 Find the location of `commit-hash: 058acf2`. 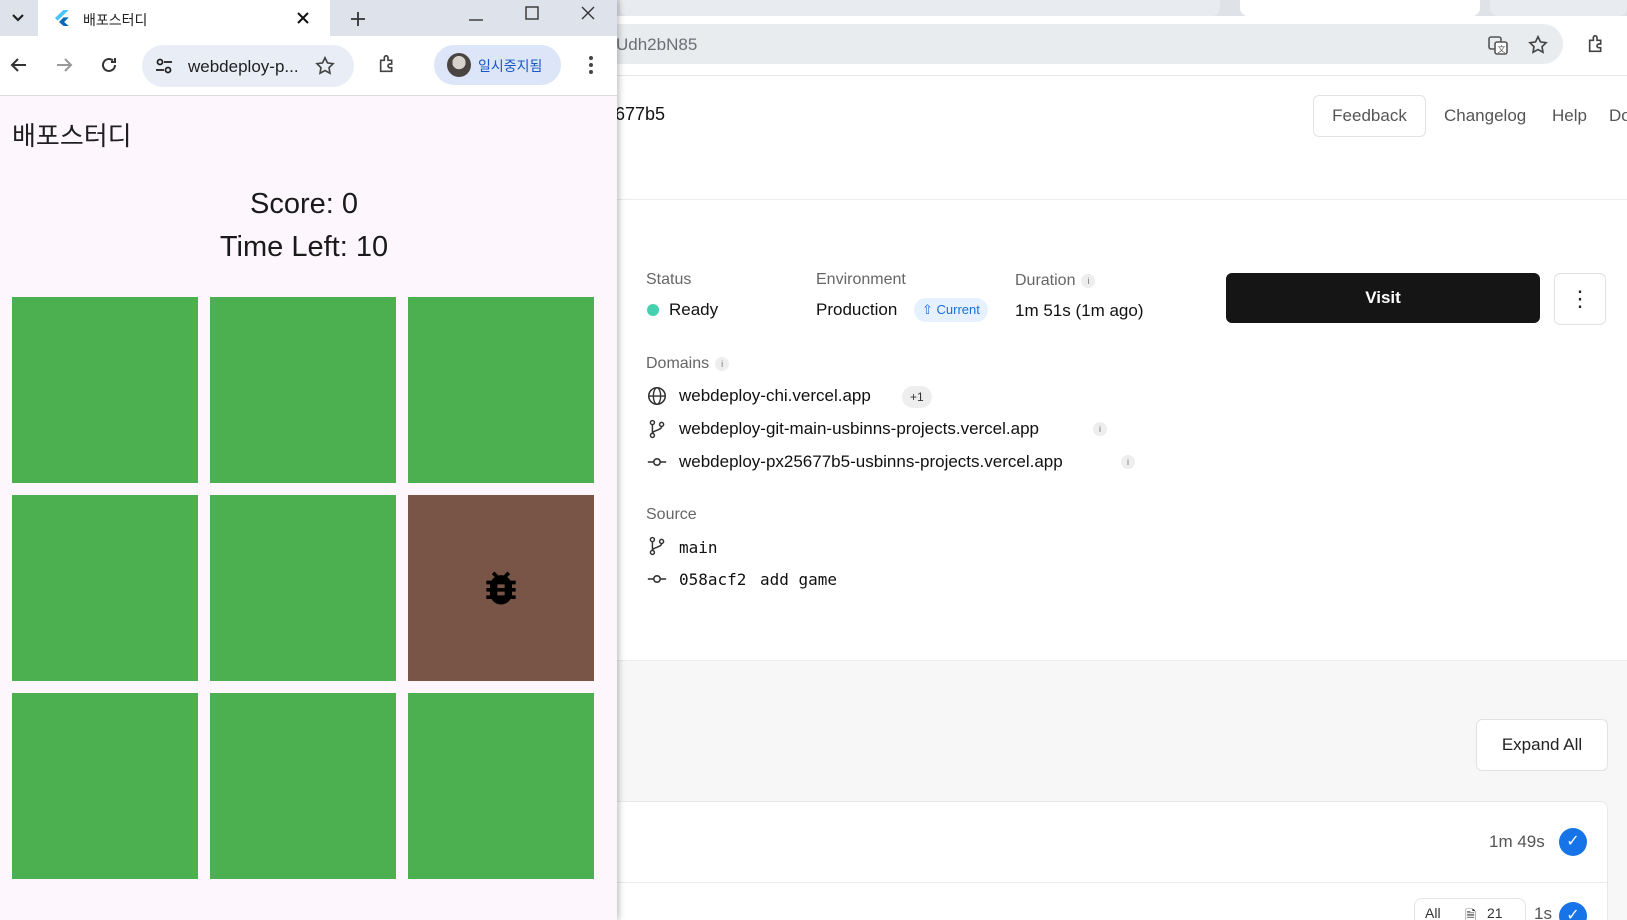

commit-hash: 058acf2 is located at coordinates (712, 579).